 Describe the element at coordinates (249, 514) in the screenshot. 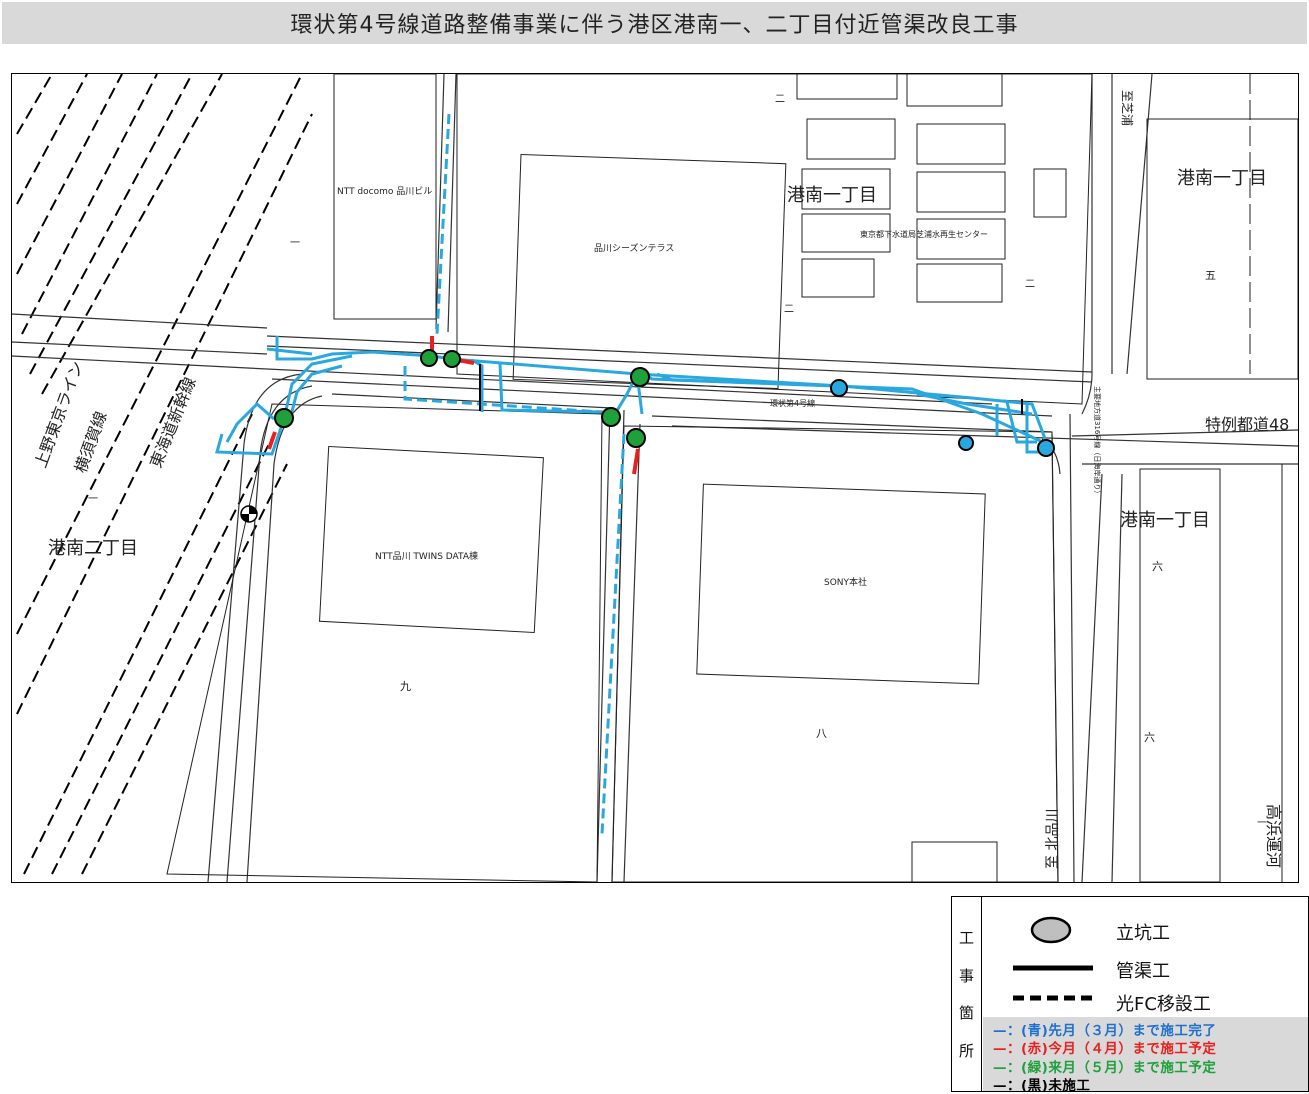

I see `benchmark-icon` at that location.